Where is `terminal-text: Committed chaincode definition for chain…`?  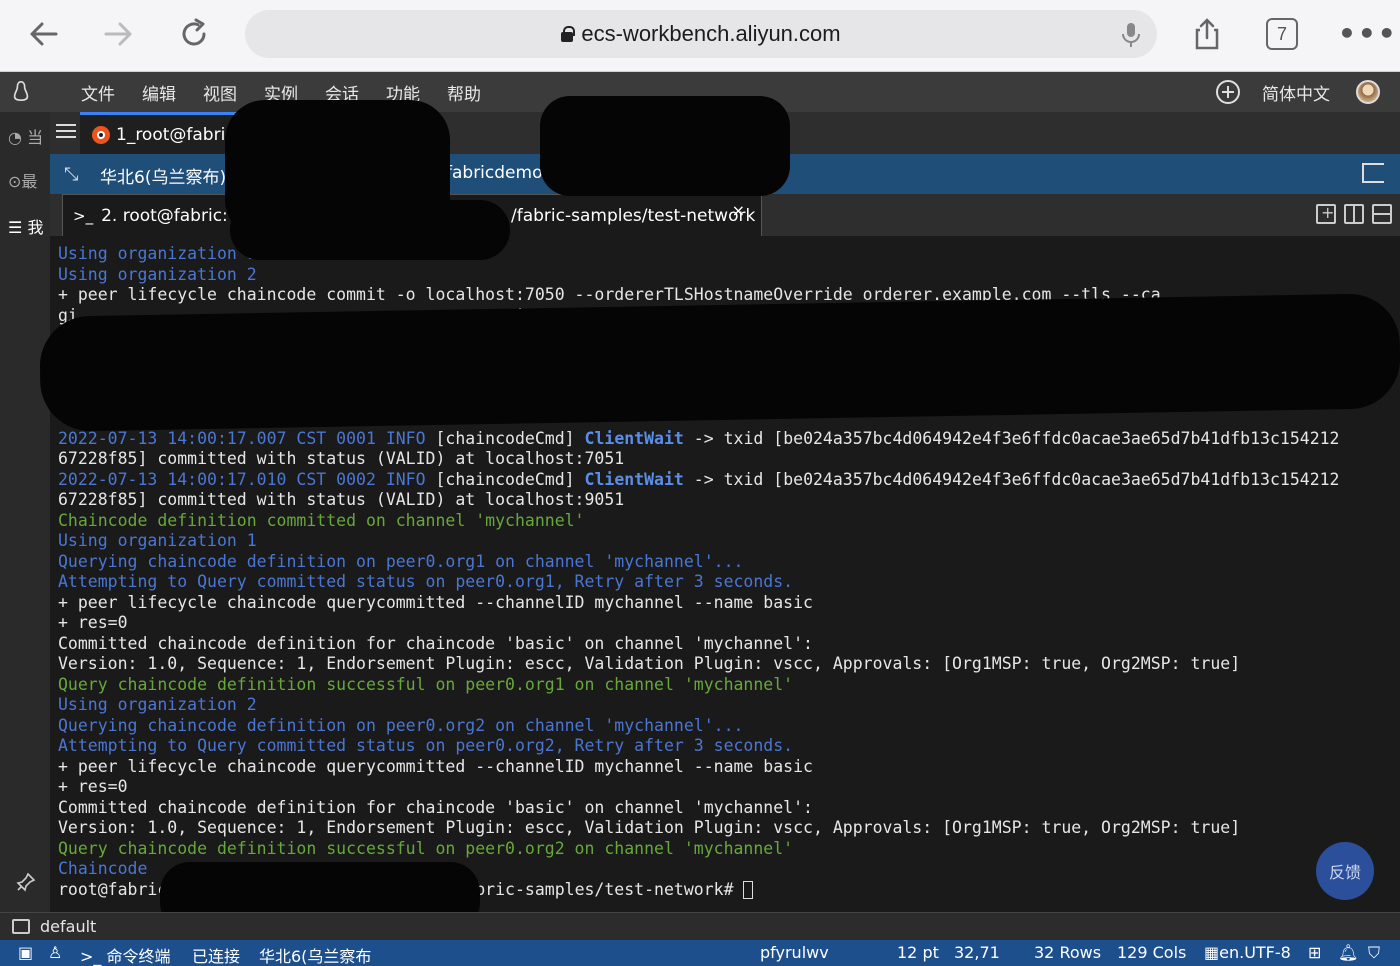
terminal-text: Committed chaincode definition for chain… is located at coordinates (435, 643).